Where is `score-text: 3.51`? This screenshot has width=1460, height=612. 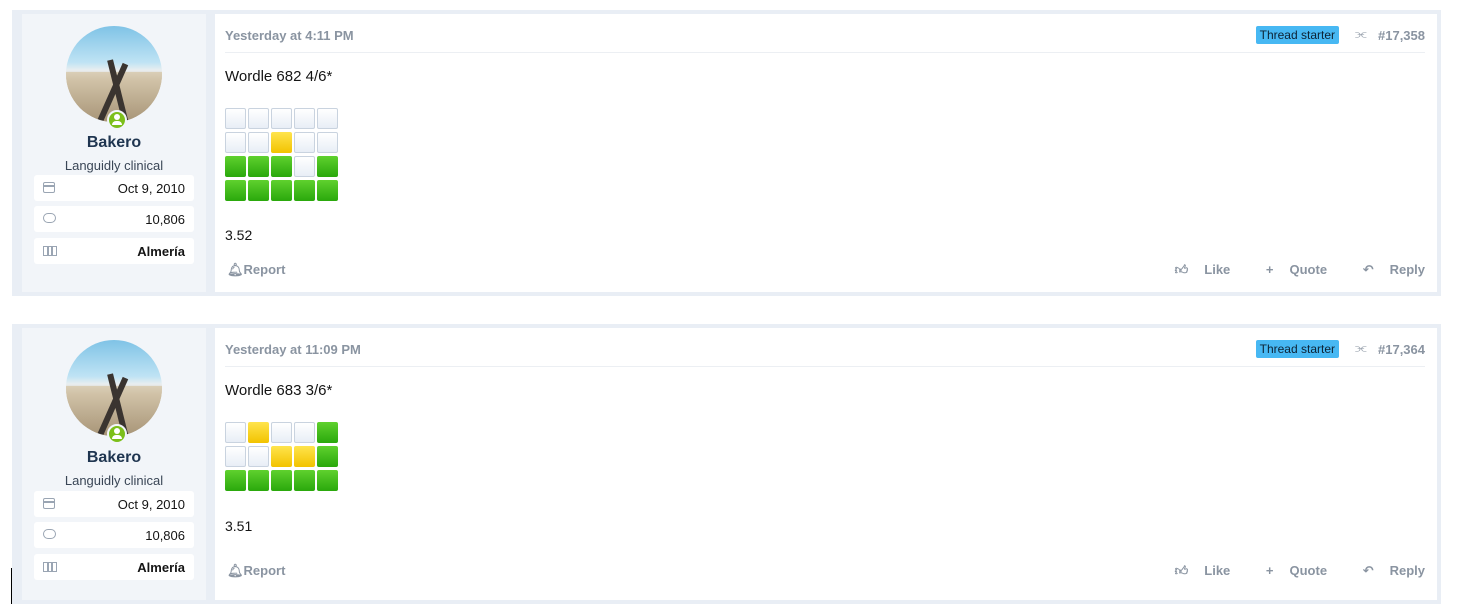 score-text: 3.51 is located at coordinates (239, 526).